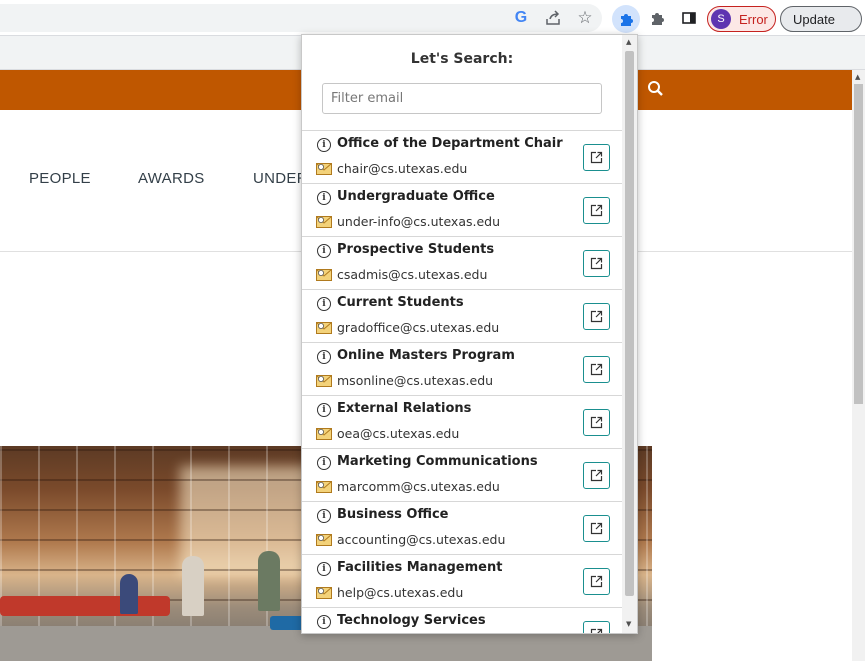 This screenshot has width=865, height=661. What do you see at coordinates (462, 98) in the screenshot?
I see `filter-email-input` at bounding box center [462, 98].